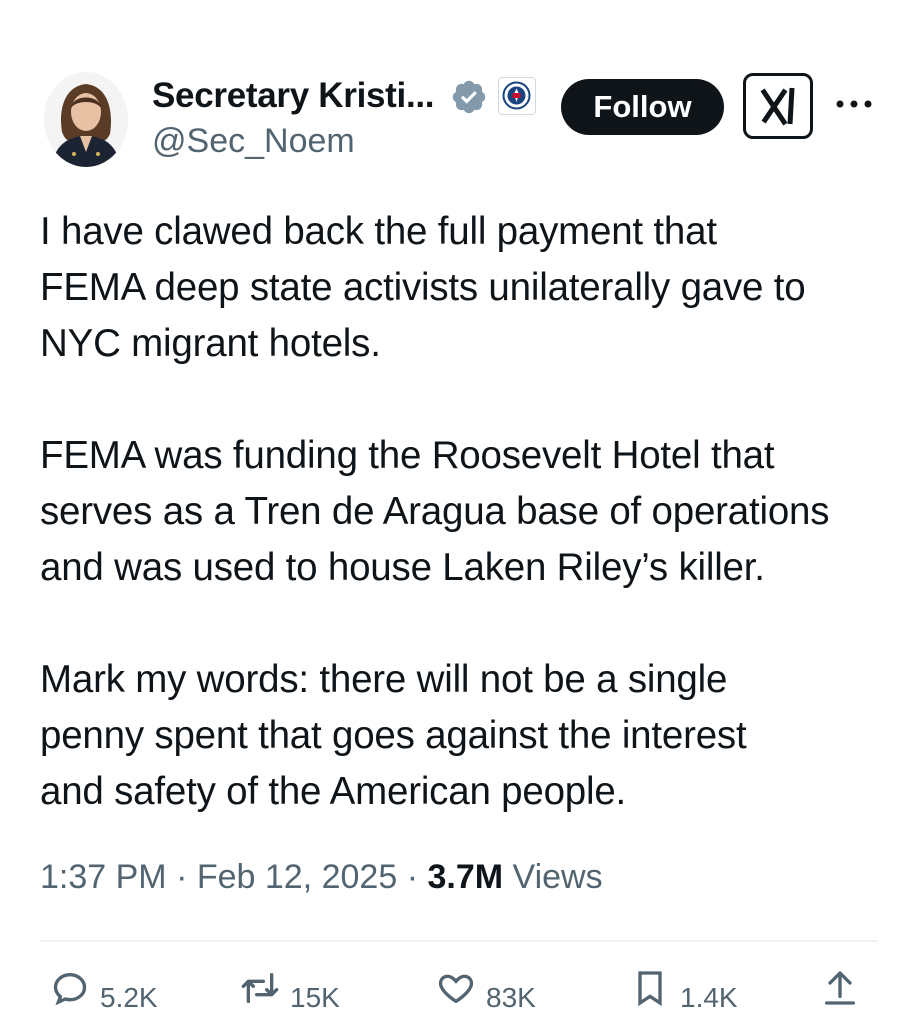  I want to click on tweet-meta: 1:37 PM · Feb 12, 2025 · 3.7M Views, so click(321, 877).